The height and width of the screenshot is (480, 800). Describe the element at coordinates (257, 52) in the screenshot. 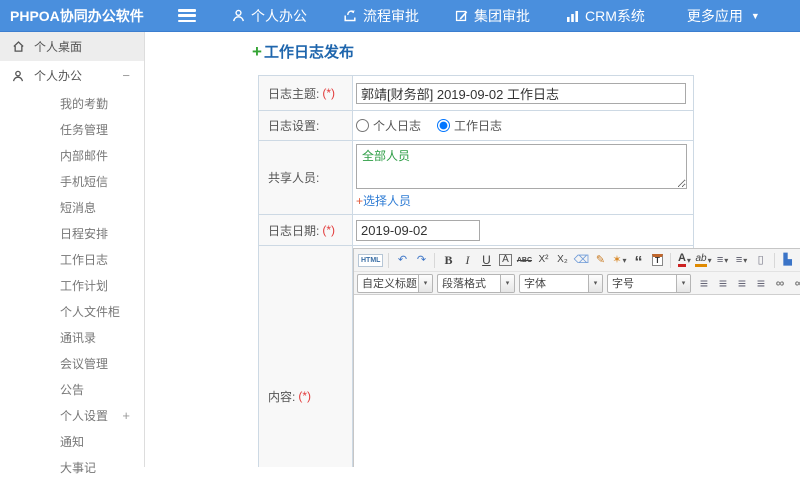

I see `add-icon` at that location.